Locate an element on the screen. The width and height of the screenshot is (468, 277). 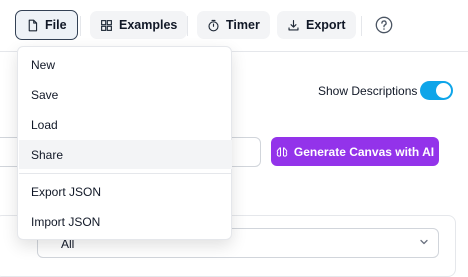
menu-item-save: Save is located at coordinates (125, 94).